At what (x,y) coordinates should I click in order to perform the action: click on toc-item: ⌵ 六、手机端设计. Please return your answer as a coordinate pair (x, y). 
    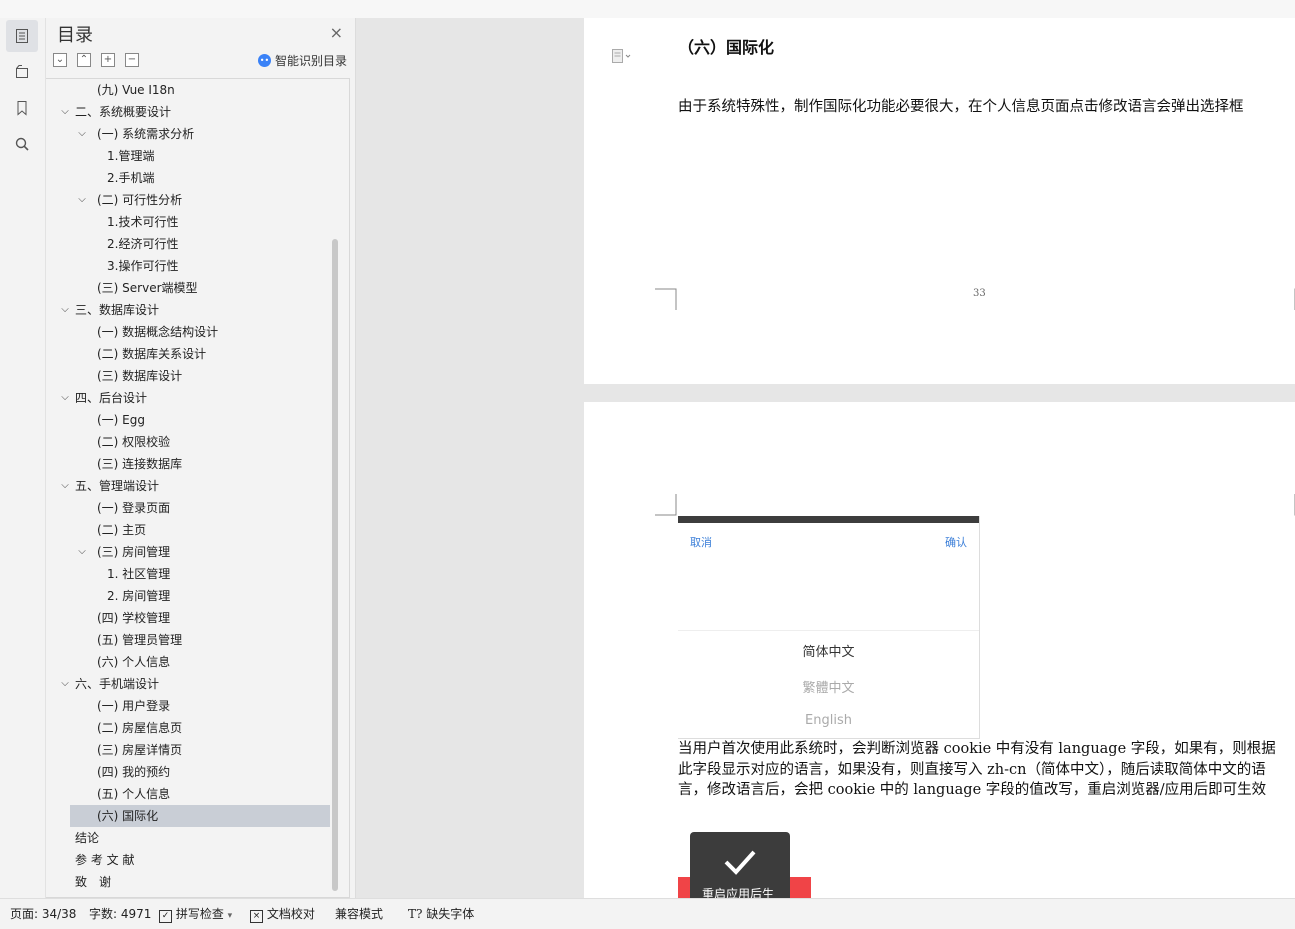
    Looking at the image, I should click on (188, 684).